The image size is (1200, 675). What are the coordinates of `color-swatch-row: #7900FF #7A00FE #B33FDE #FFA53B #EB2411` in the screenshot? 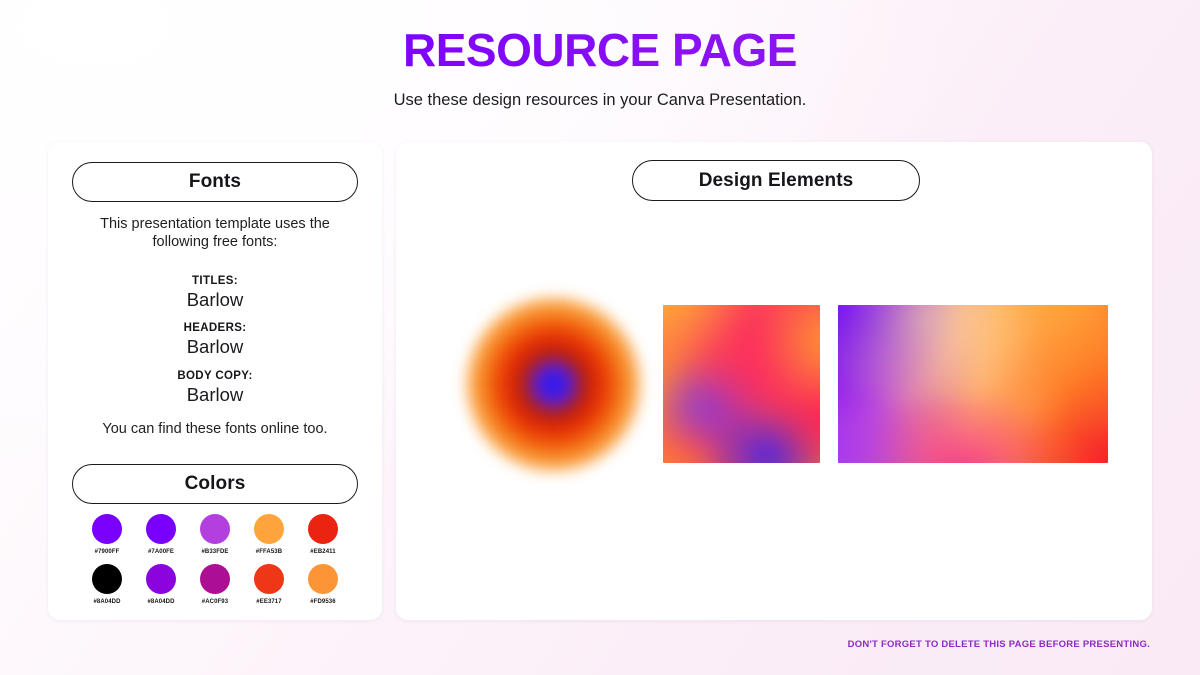 It's located at (215, 535).